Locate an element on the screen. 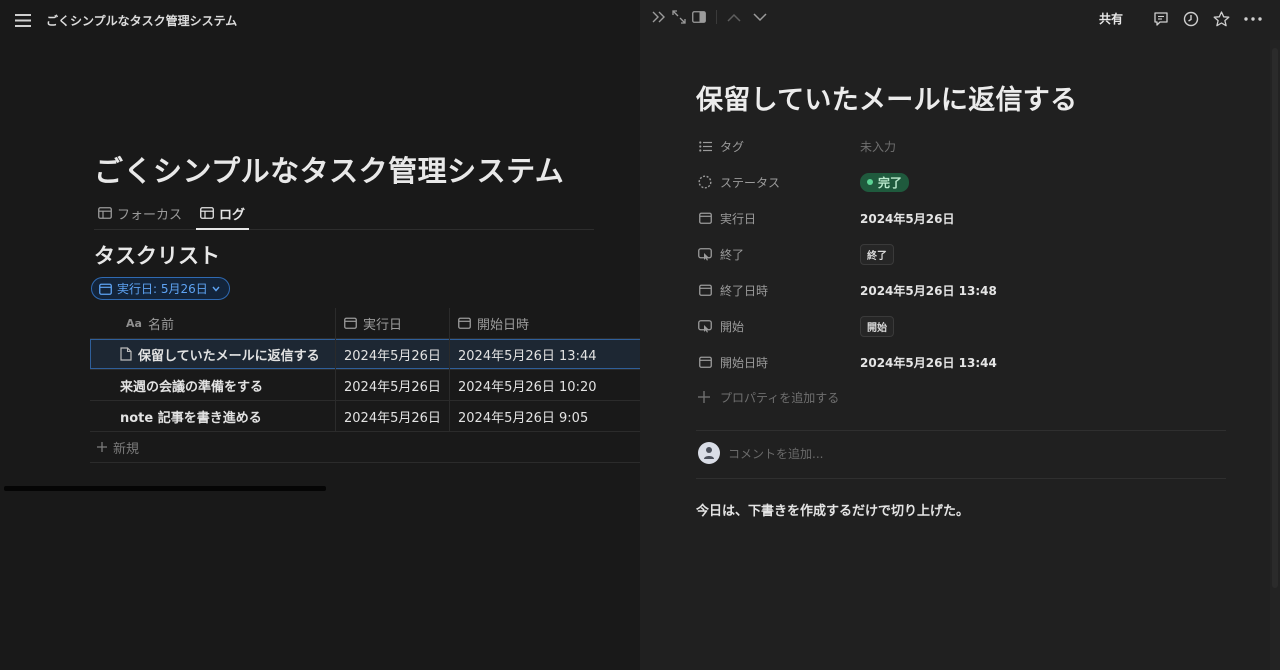  tab-label: フォーカス is located at coordinates (150, 215).